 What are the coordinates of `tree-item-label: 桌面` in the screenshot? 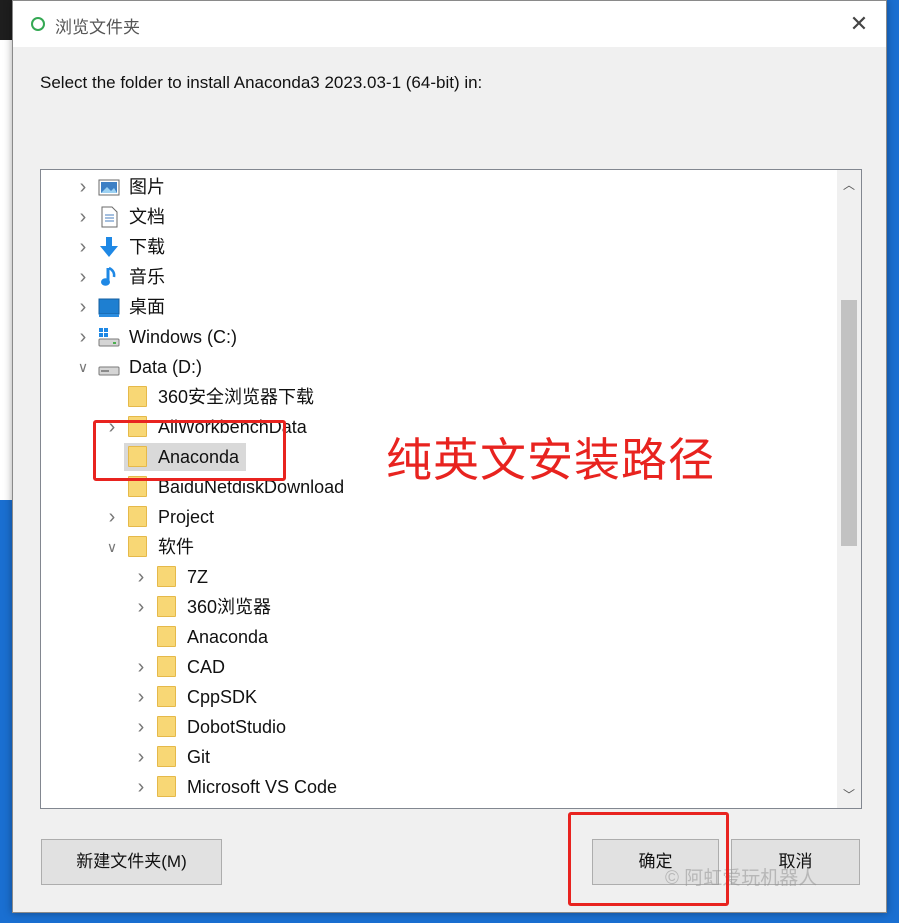 It's located at (147, 307).